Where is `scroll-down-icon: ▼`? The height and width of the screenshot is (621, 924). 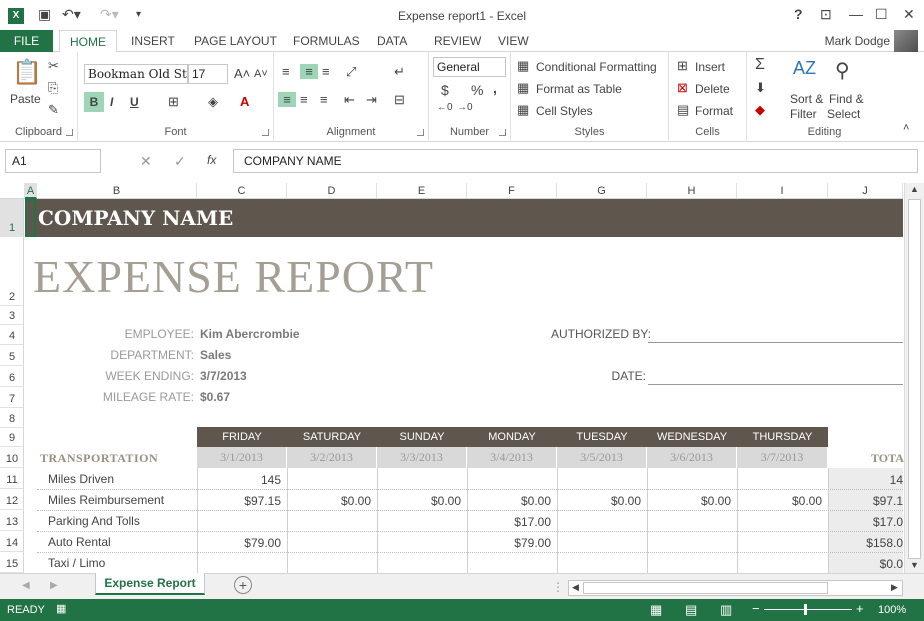 scroll-down-icon: ▼ is located at coordinates (914, 565).